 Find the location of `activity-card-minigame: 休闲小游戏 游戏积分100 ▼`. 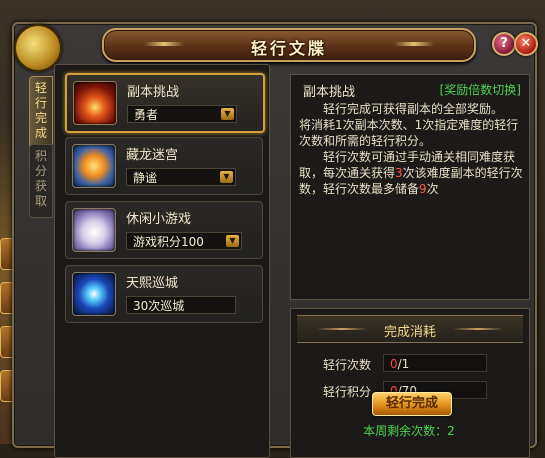

activity-card-minigame: 休闲小游戏 游戏积分100 ▼ is located at coordinates (164, 230).